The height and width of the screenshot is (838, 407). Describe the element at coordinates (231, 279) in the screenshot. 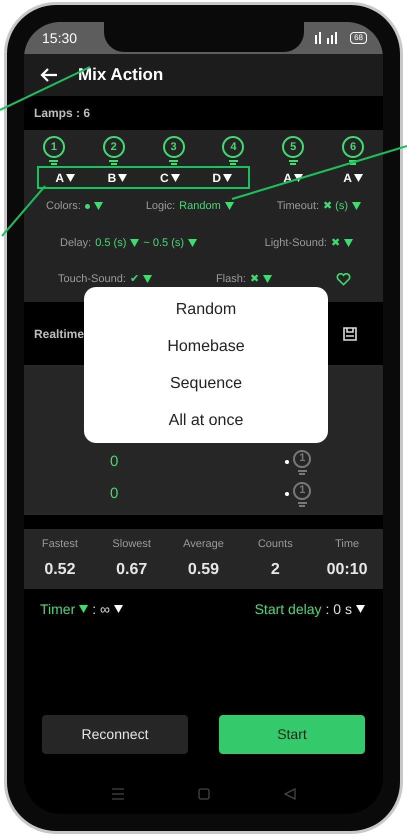

I see `setting-label: Flash:` at that location.